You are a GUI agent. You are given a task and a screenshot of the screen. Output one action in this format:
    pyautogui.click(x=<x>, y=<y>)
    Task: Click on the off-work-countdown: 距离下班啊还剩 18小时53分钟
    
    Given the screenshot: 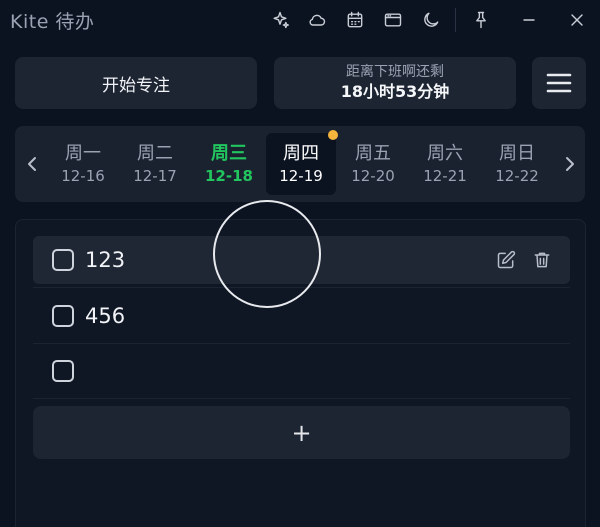 What is the action you would take?
    pyautogui.click(x=395, y=83)
    